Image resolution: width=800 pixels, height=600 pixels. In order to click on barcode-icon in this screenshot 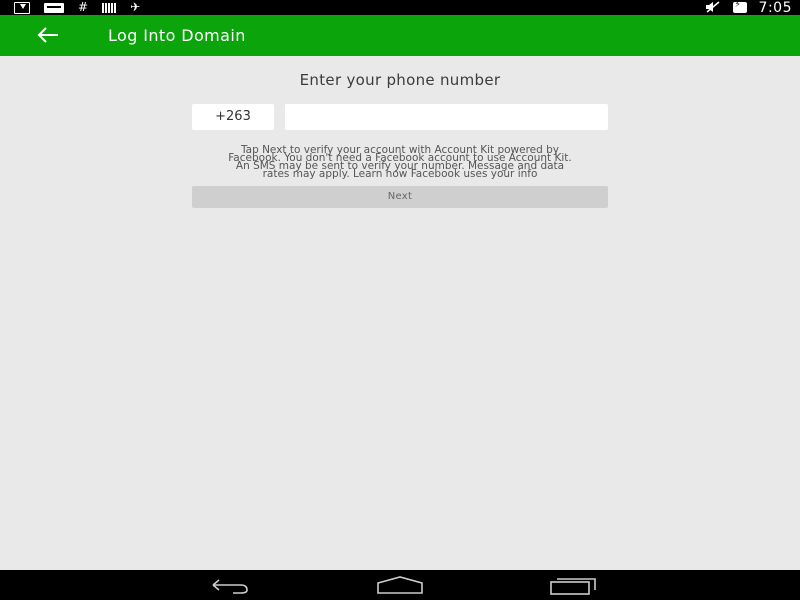, I will do `click(109, 7)`.